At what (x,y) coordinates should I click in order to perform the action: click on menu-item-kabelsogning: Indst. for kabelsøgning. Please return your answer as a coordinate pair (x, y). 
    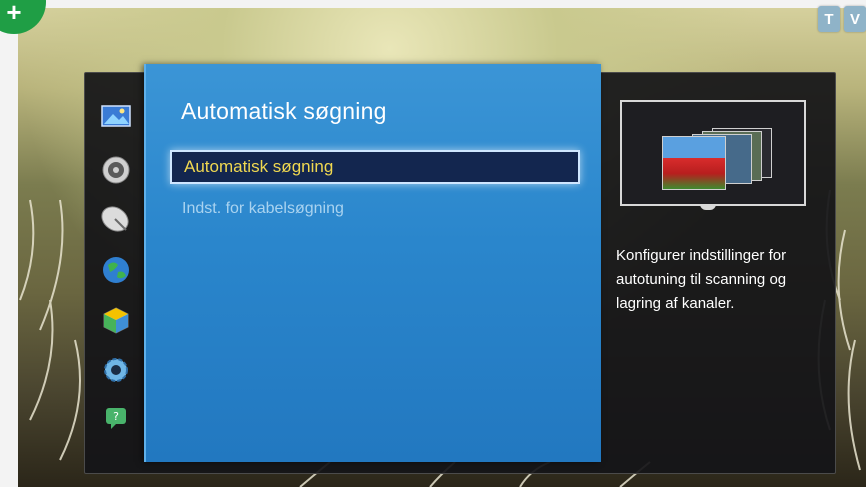
    Looking at the image, I should click on (263, 209).